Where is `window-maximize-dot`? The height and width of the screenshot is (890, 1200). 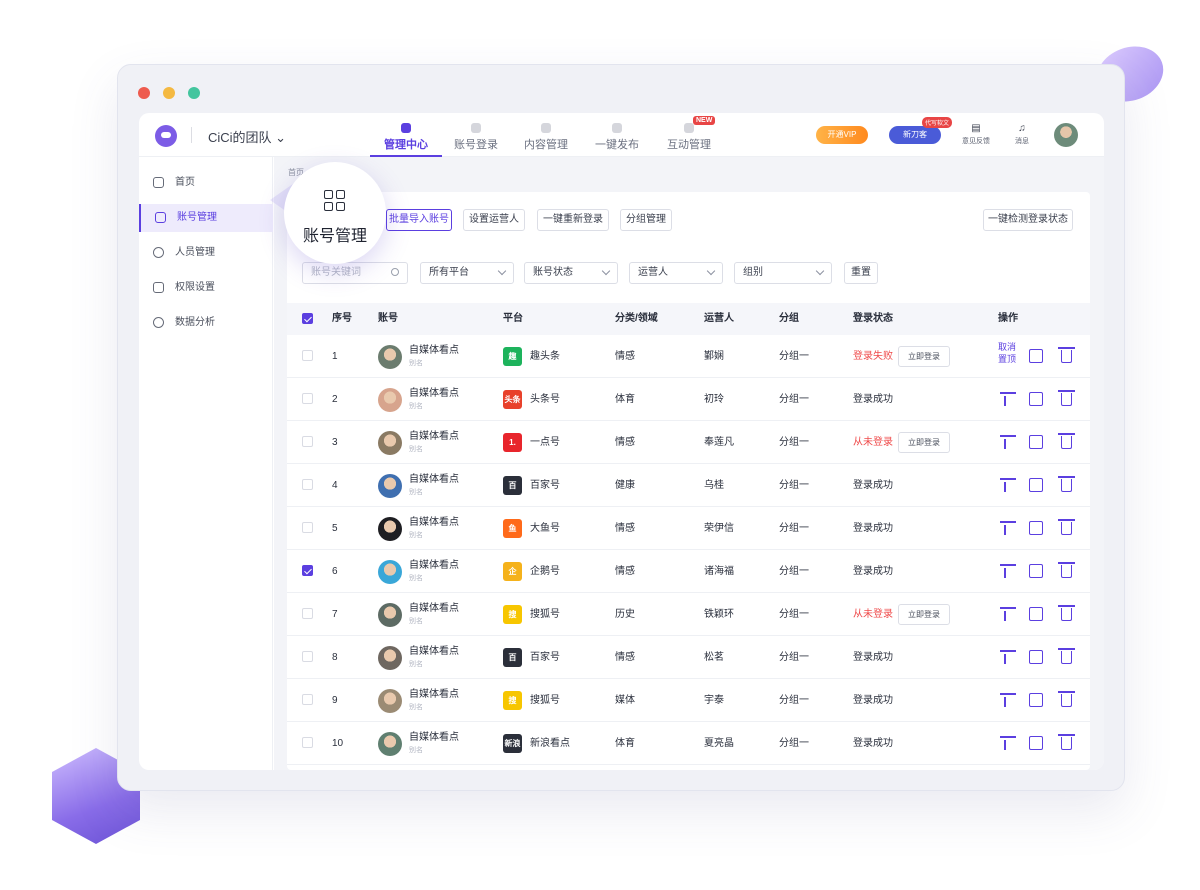 window-maximize-dot is located at coordinates (194, 93).